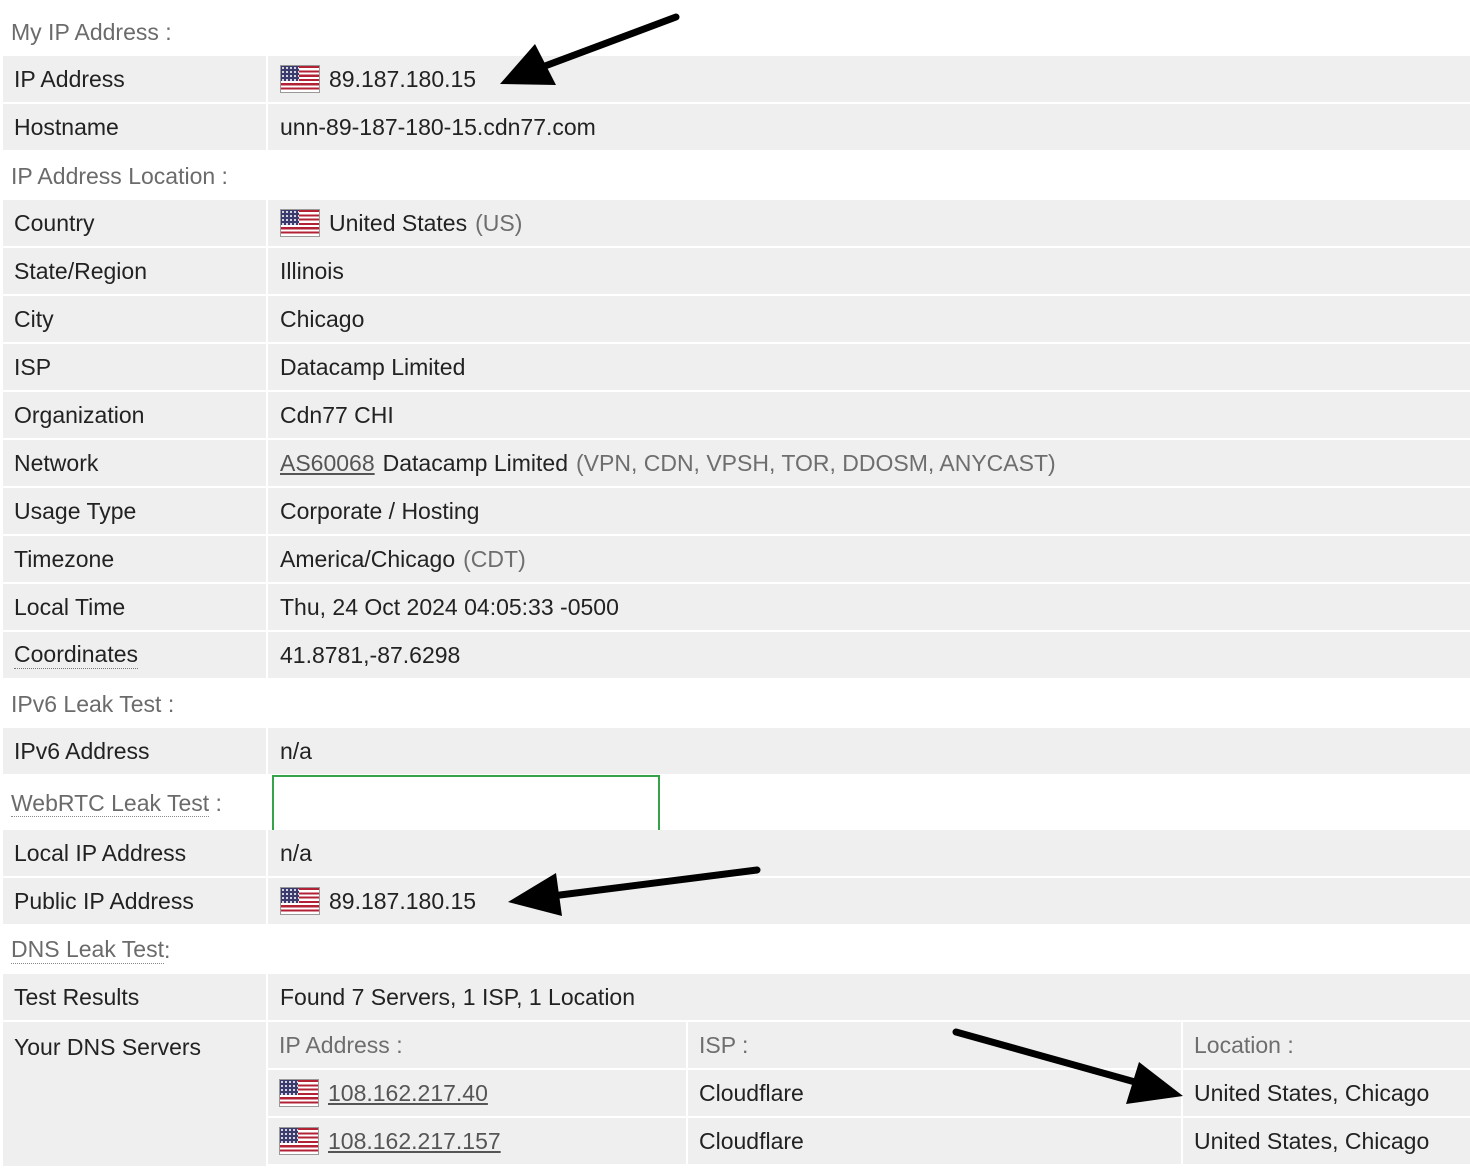 The height and width of the screenshot is (1176, 1470). I want to click on row-label: Timezone, so click(135, 559).